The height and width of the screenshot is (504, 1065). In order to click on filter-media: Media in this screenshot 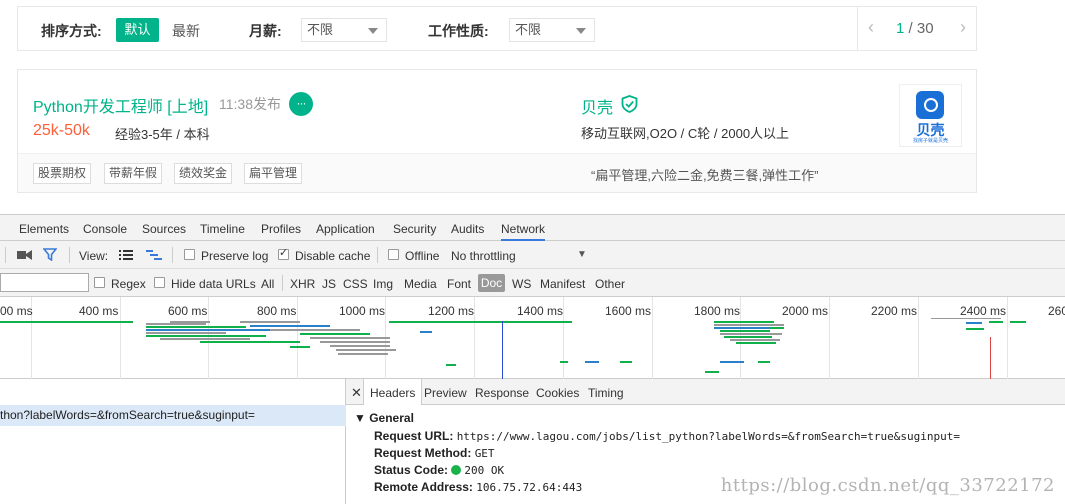, I will do `click(420, 284)`.